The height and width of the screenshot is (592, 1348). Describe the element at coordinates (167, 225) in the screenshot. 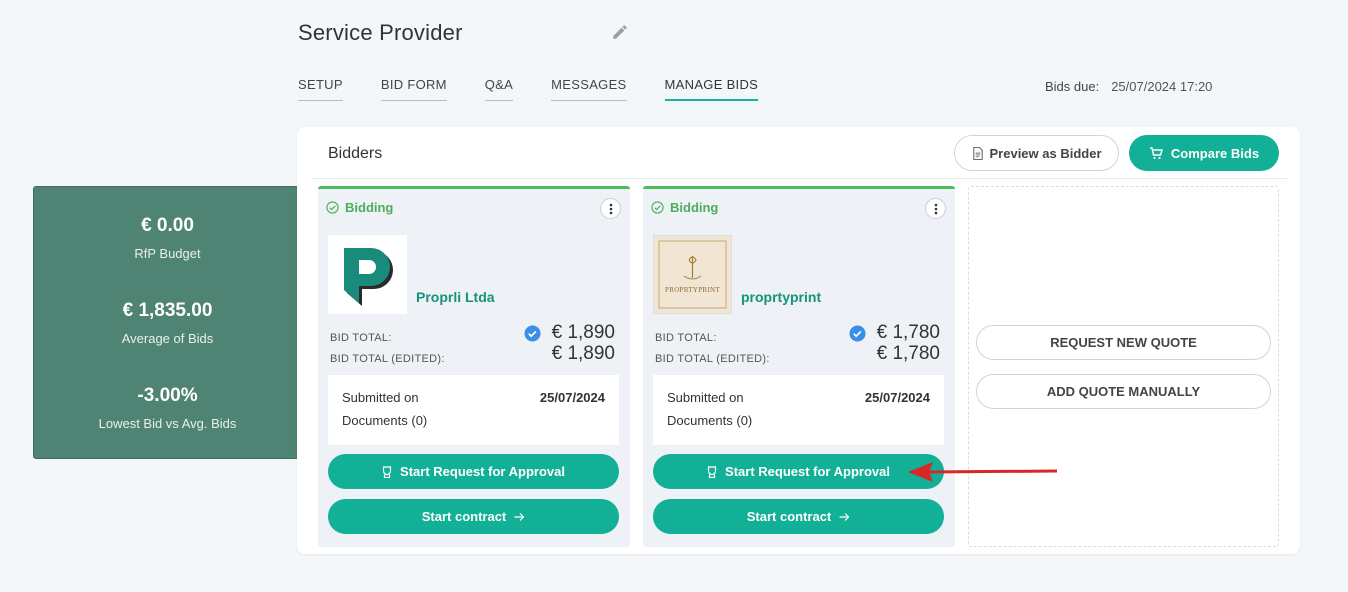

I see `stat-value: € 0.00` at that location.